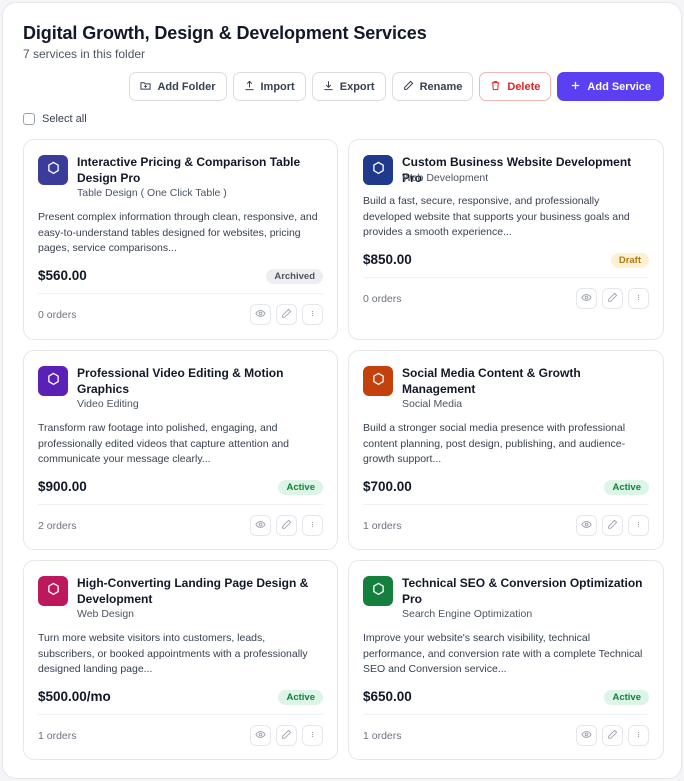 Image resolution: width=684 pixels, height=781 pixels. What do you see at coordinates (432, 404) in the screenshot?
I see `service-category: Social Media` at bounding box center [432, 404].